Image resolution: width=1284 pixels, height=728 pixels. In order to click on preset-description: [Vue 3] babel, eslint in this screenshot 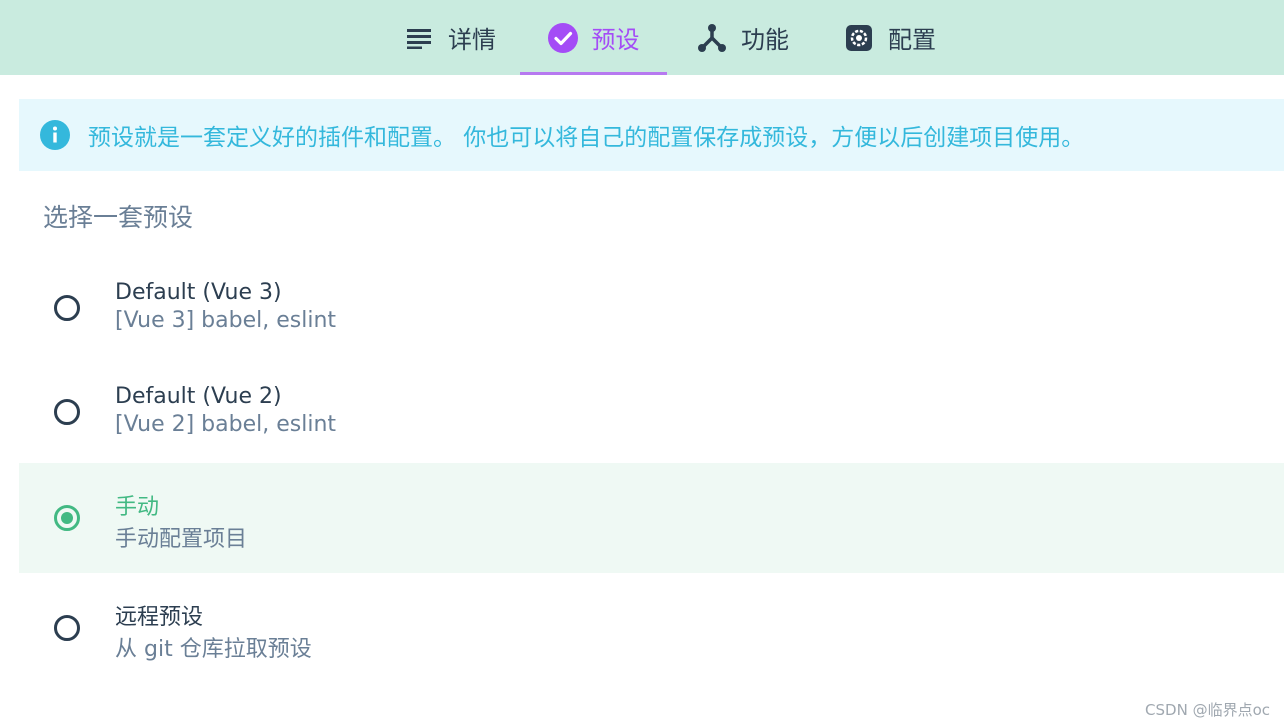, I will do `click(226, 320)`.